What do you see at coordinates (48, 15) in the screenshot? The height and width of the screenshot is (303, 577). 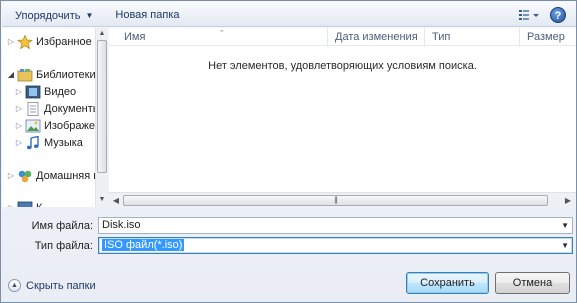 I see `organize-label: Упорядочить` at bounding box center [48, 15].